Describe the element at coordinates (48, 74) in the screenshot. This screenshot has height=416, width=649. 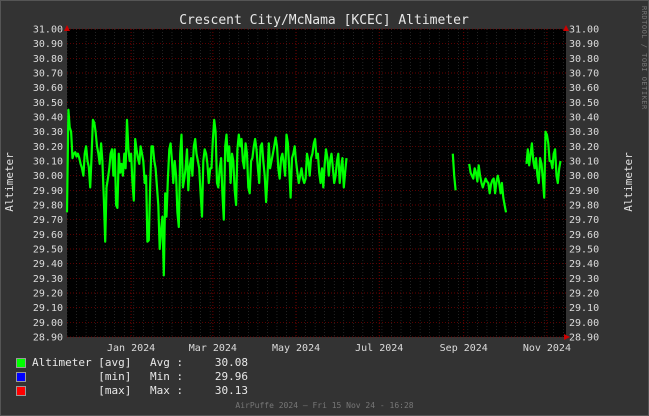
I see `y-tick-label-left: 30.70` at that location.